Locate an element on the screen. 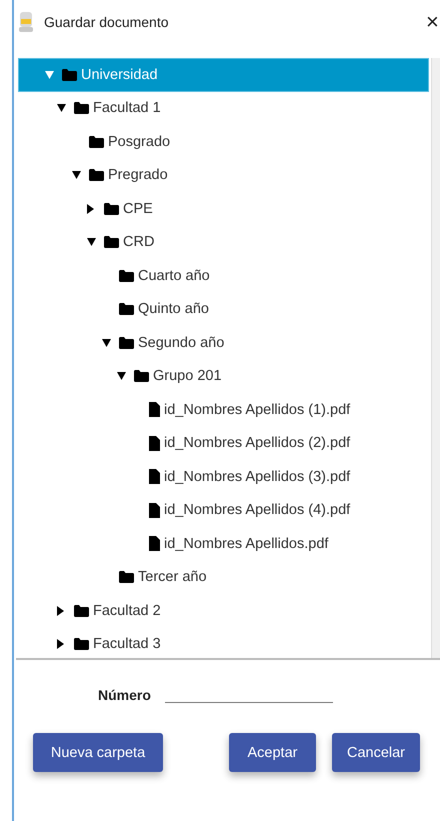  tree-item: Facultad 2 is located at coordinates (222, 611).